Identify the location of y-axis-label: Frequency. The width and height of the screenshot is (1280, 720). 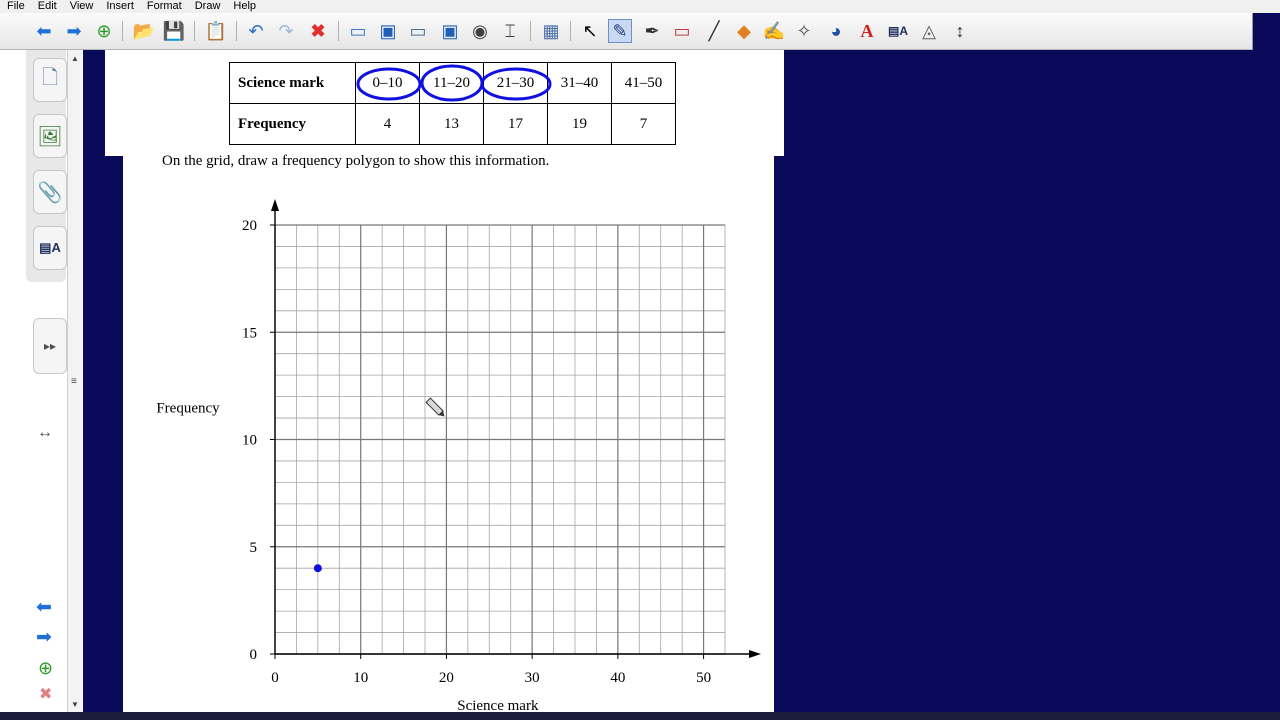
(188, 408).